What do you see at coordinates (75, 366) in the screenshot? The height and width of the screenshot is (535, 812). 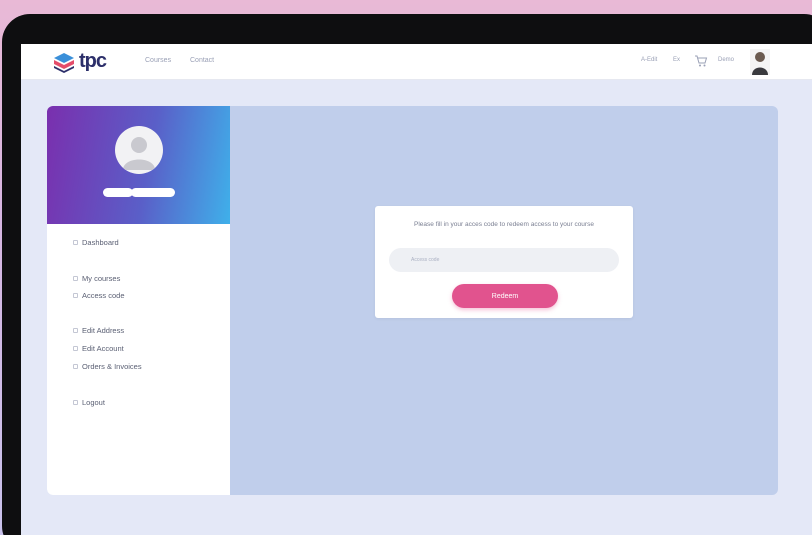 I see `receipt-icon` at bounding box center [75, 366].